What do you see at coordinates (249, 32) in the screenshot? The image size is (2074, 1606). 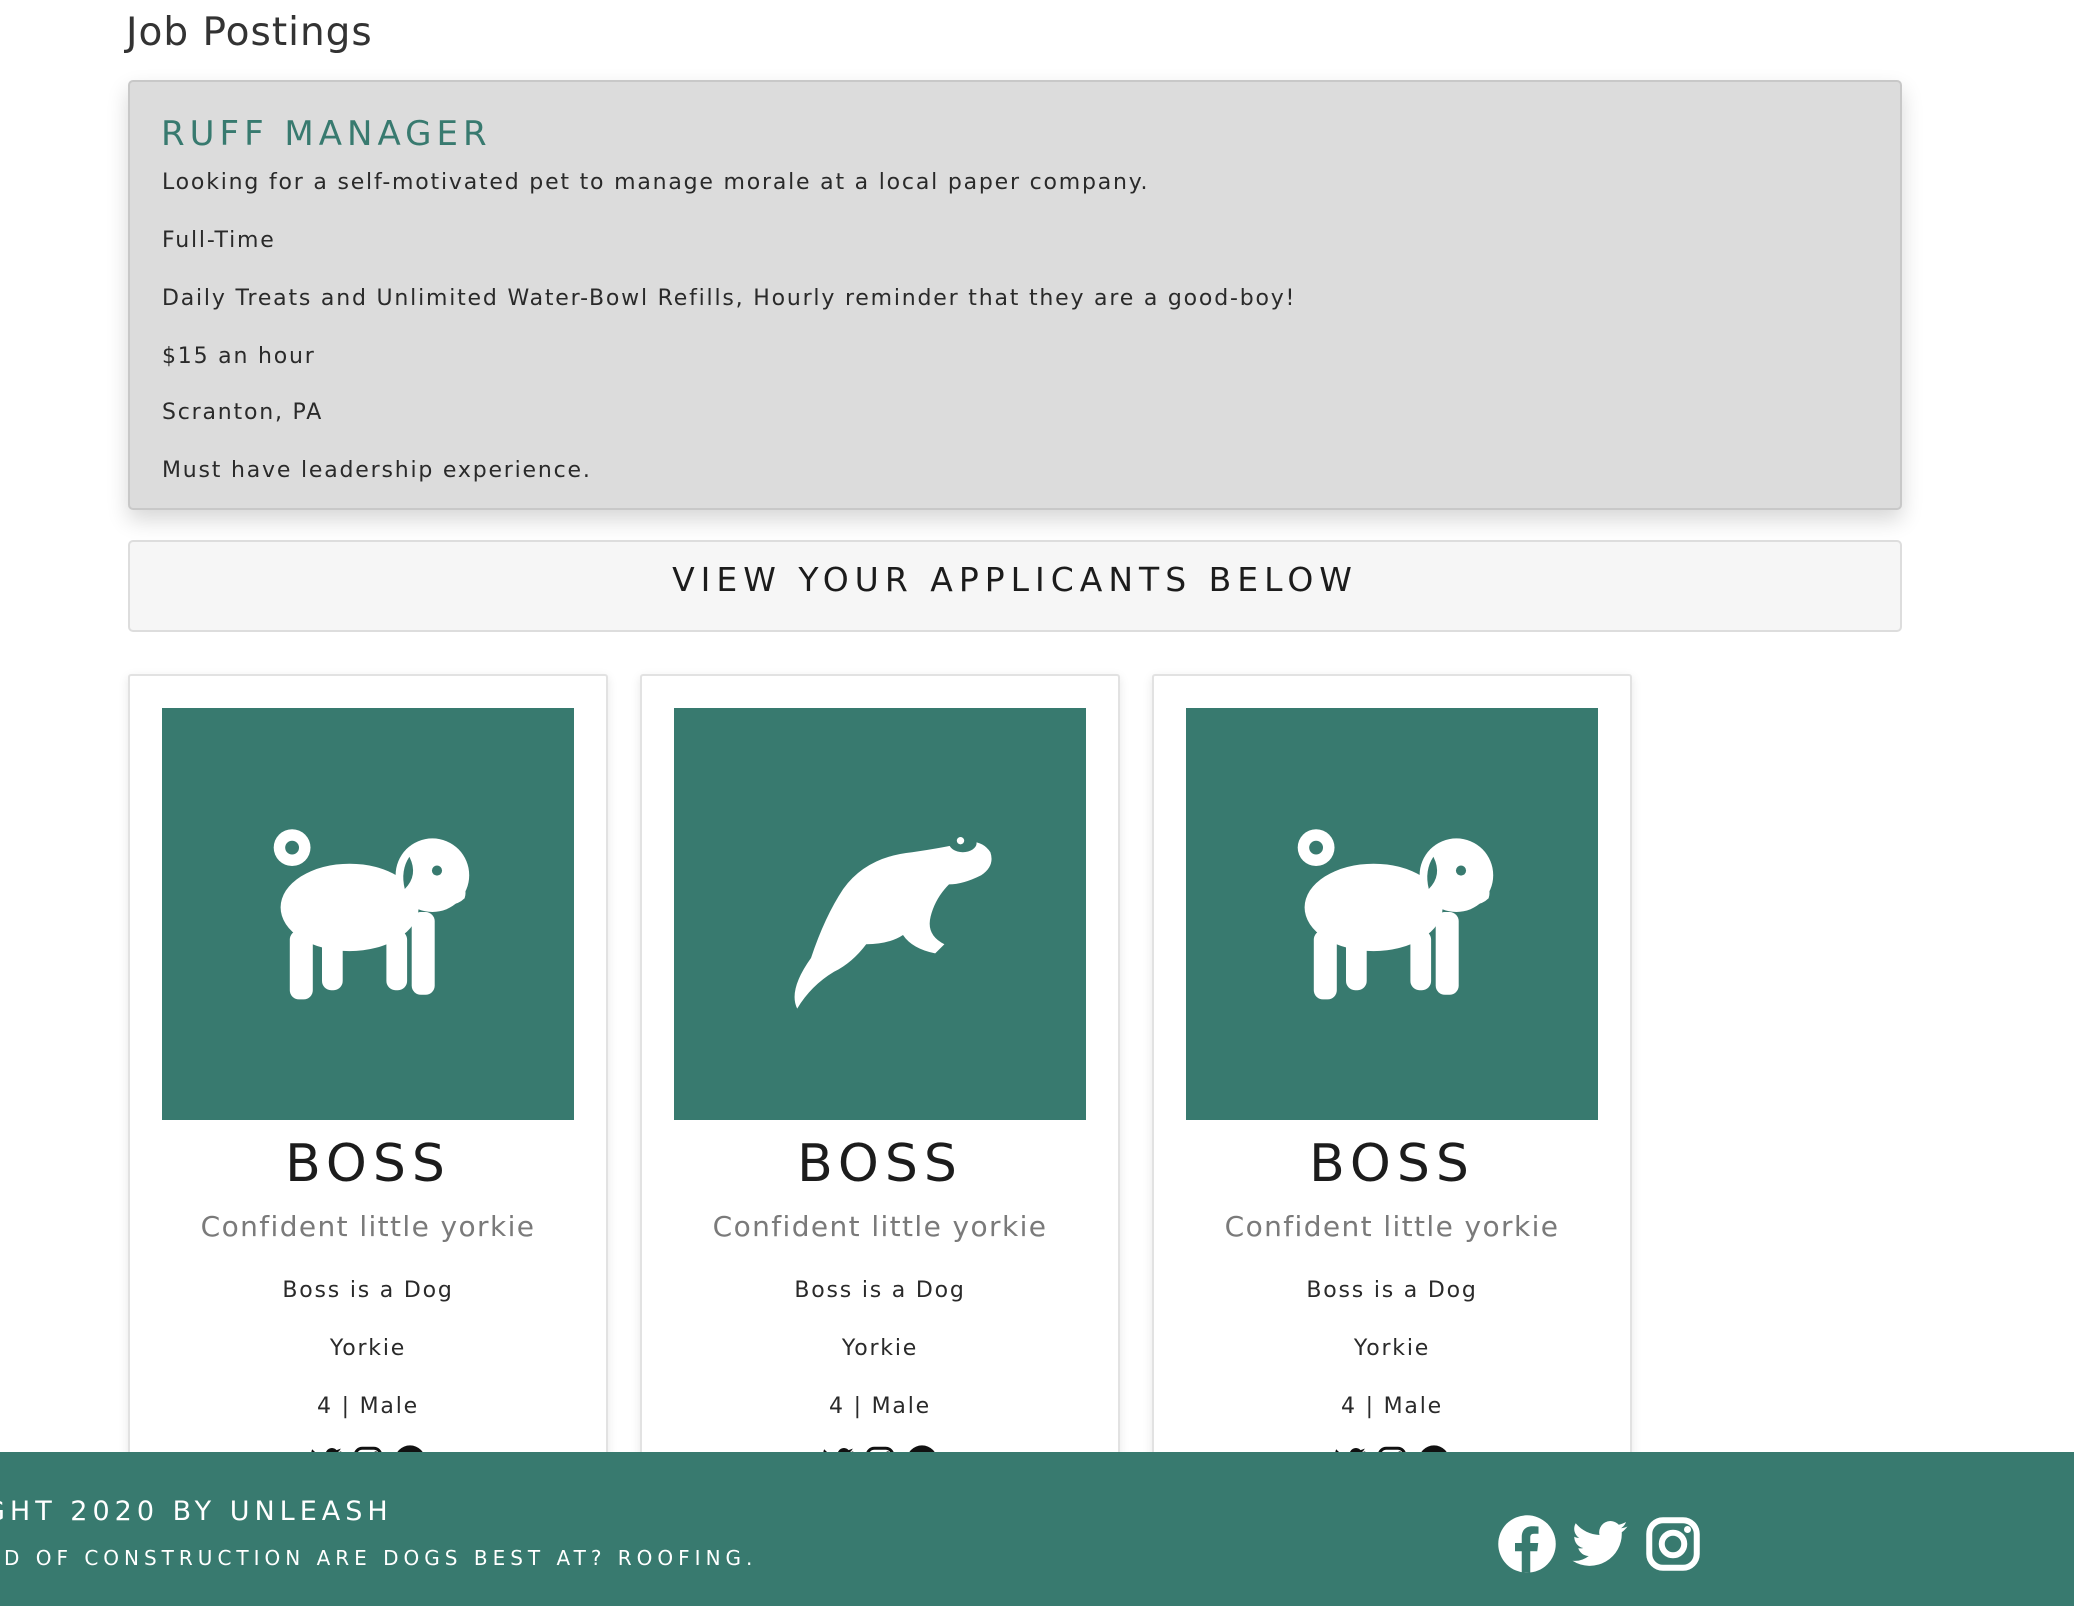 I see `page-title: Job Postings` at bounding box center [249, 32].